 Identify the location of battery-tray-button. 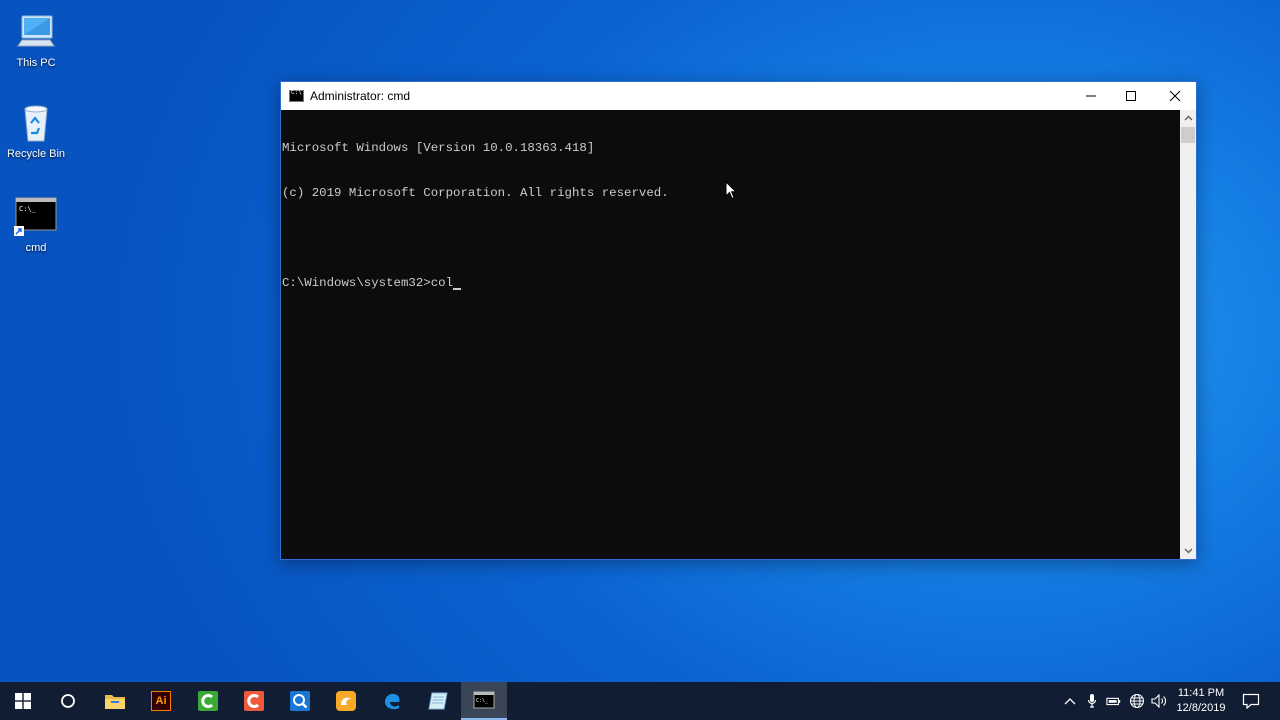
(1114, 701).